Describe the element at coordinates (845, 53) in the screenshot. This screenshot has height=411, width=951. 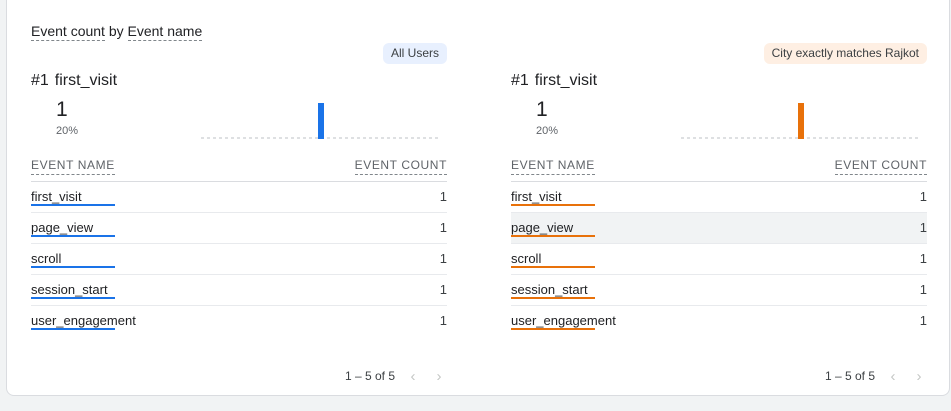
I see `segment-chip: City exactly matches Rajkot` at that location.